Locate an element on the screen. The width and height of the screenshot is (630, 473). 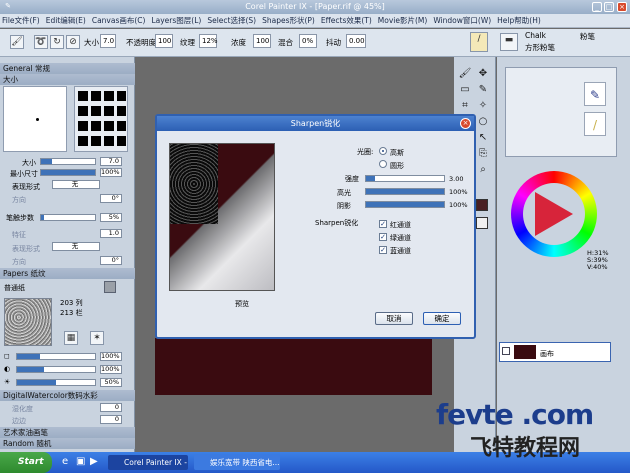
expression-select: 无 is located at coordinates (76, 184).